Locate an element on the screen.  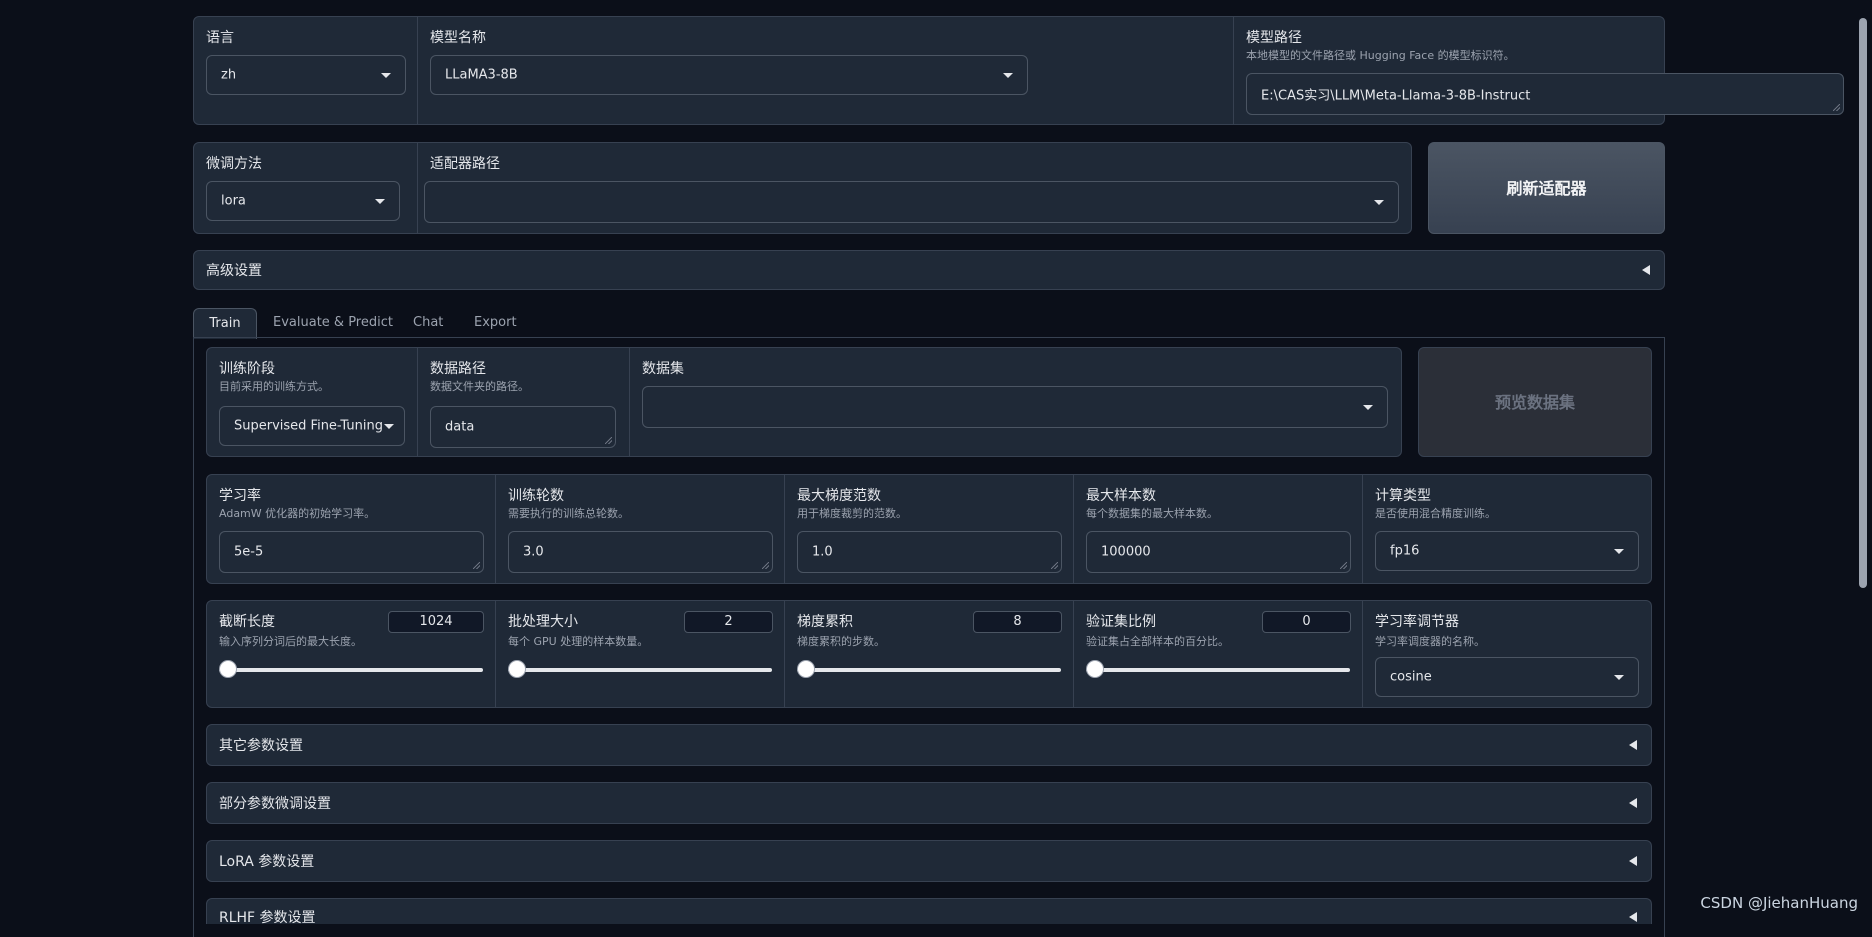
batch-size-track is located at coordinates (640, 670).